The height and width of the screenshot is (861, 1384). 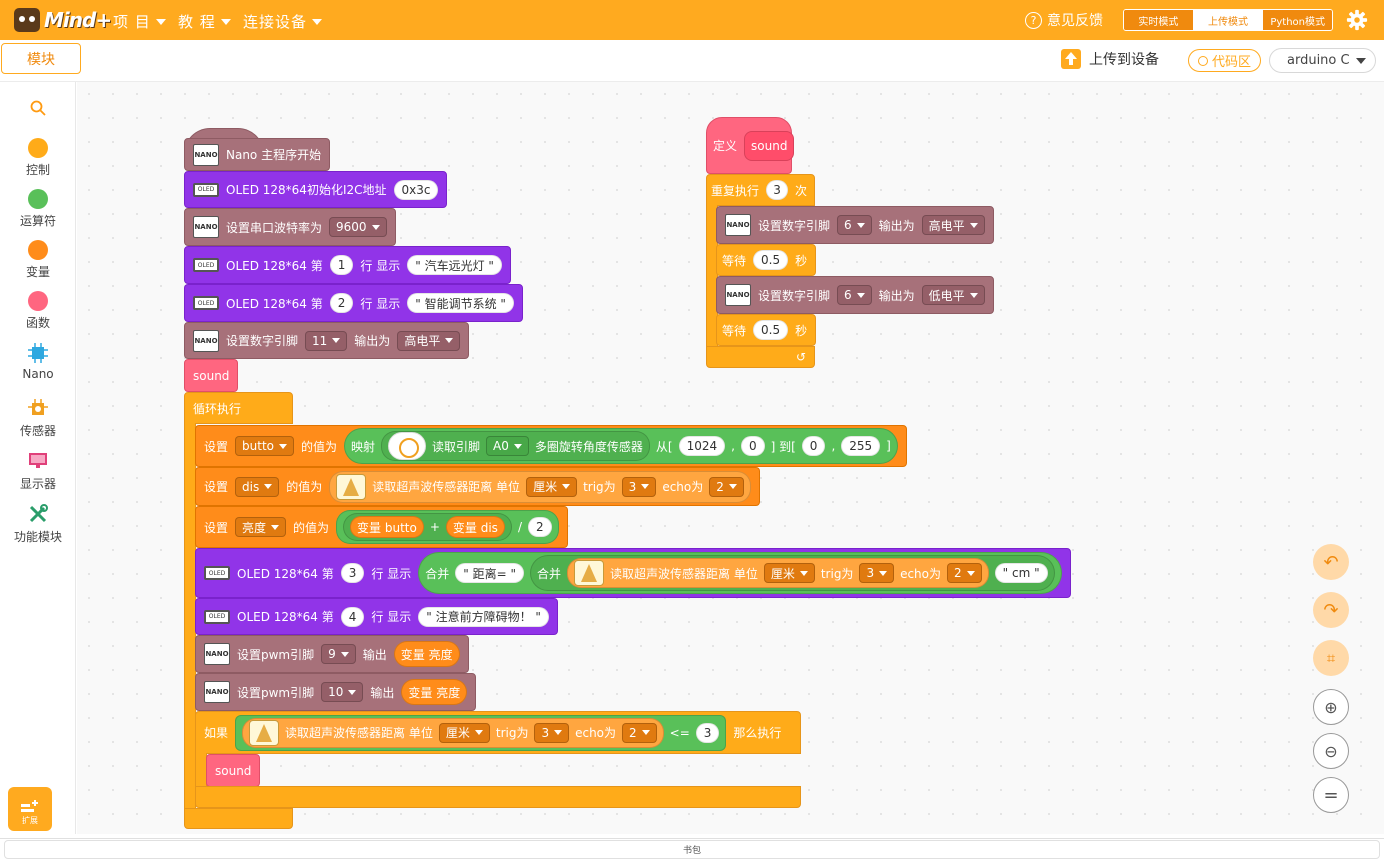 I want to click on pin-dropdown: 11, so click(x=326, y=340).